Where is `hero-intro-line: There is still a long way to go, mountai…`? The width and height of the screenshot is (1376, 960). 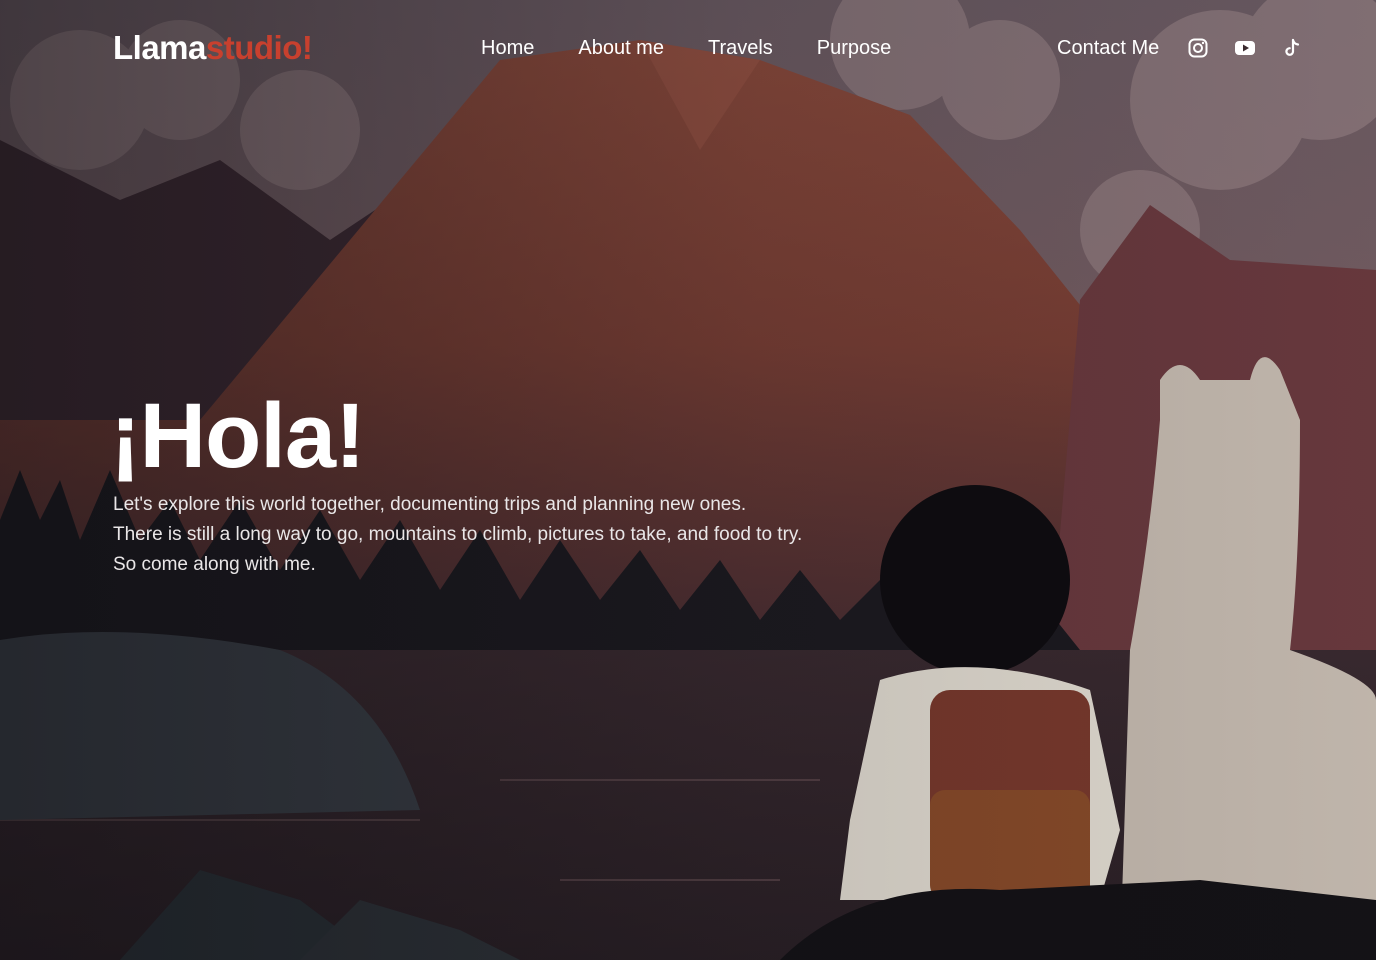
hero-intro-line: There is still a long way to go, mountai… is located at coordinates (458, 534).